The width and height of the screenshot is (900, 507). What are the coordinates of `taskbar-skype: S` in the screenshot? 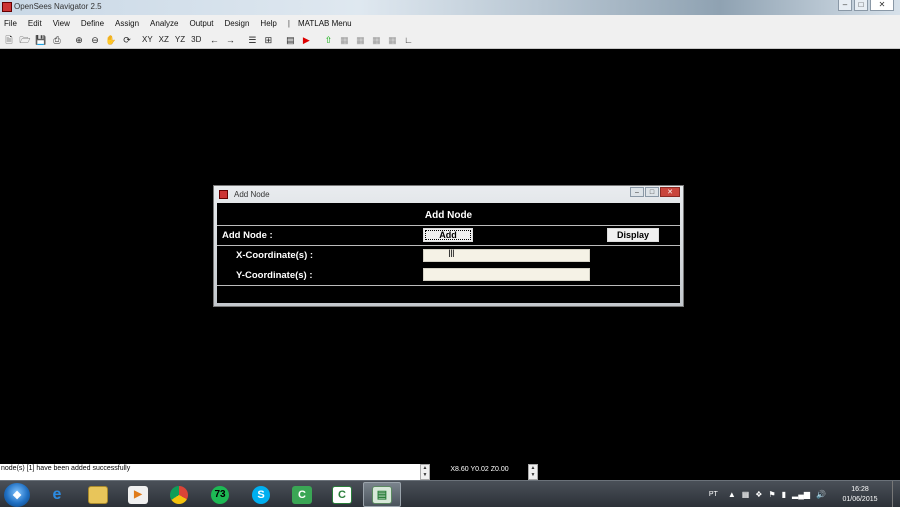 It's located at (261, 494).